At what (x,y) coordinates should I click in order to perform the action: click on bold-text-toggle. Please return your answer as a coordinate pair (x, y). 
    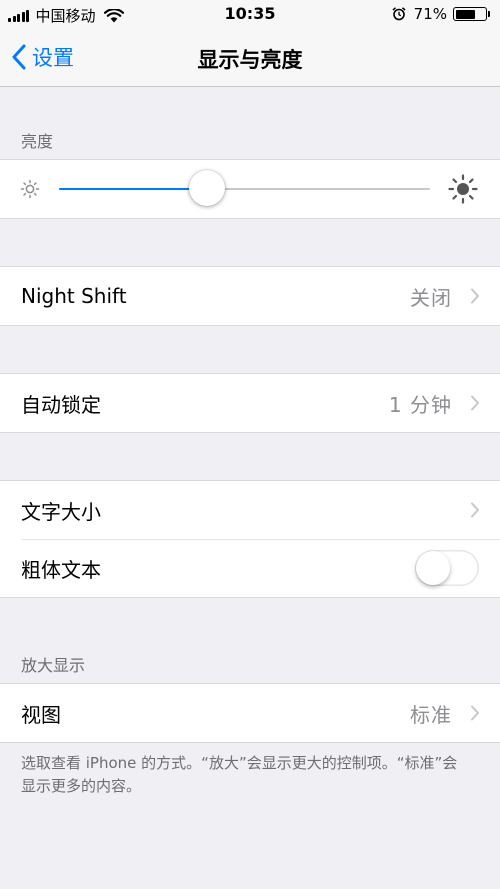
    Looking at the image, I should click on (447, 568).